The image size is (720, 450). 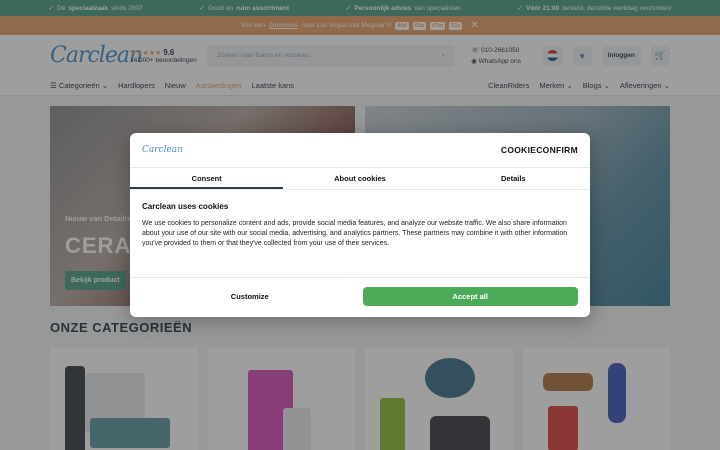 I want to click on accept-all-button: Accept all, so click(x=470, y=296).